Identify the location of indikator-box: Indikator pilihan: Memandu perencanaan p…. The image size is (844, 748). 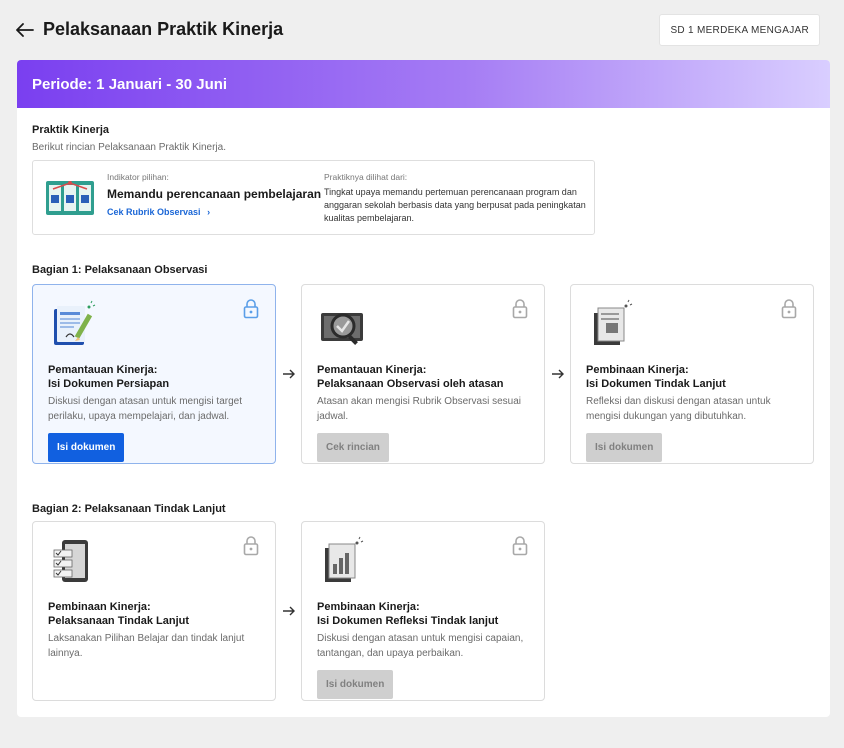
(313, 197).